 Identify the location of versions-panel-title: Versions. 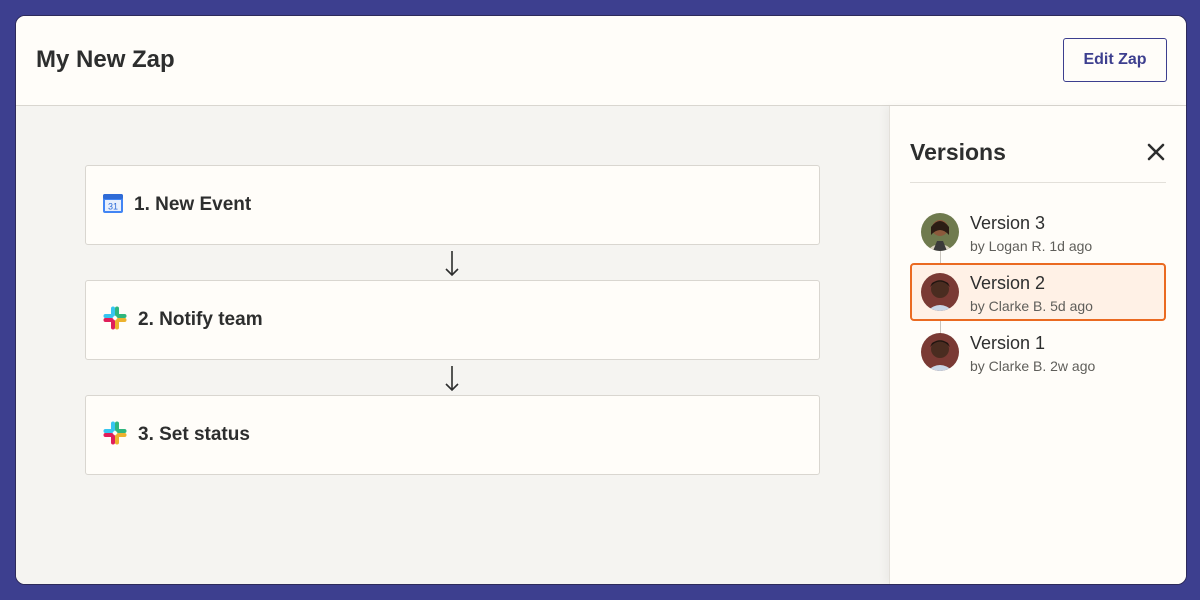
(958, 152).